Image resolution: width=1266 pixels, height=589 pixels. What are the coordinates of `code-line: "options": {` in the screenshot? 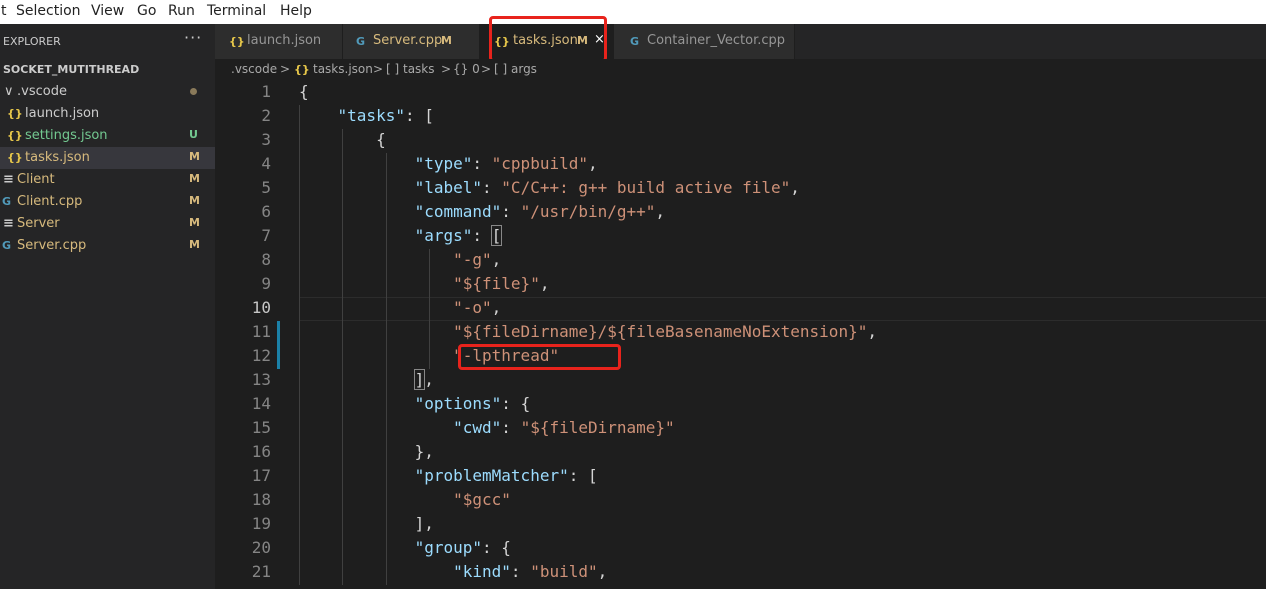 It's located at (415, 403).